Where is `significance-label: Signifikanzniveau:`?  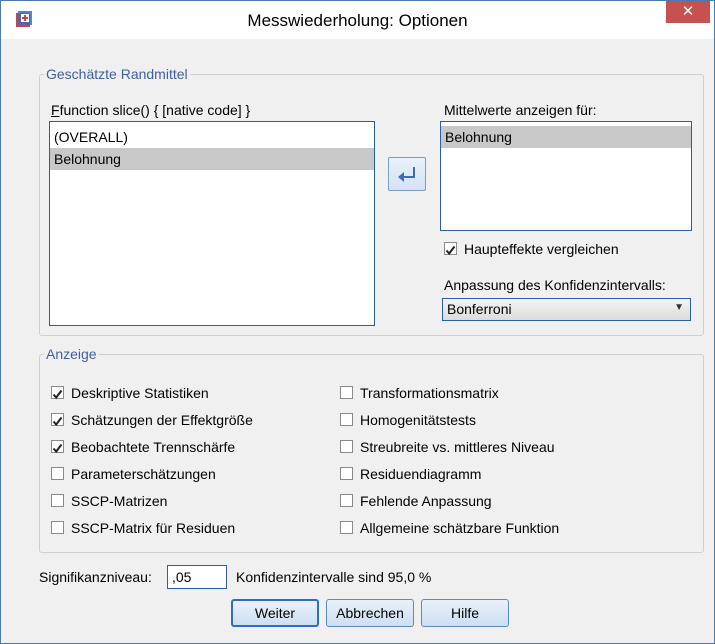 significance-label: Signifikanzniveau: is located at coordinates (95, 577).